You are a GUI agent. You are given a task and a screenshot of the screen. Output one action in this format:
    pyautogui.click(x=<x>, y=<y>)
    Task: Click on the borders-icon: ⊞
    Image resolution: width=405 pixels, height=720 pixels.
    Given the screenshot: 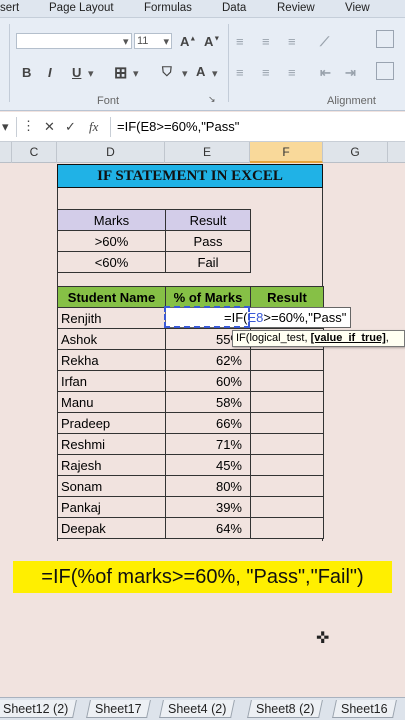 What is the action you would take?
    pyautogui.click(x=120, y=73)
    